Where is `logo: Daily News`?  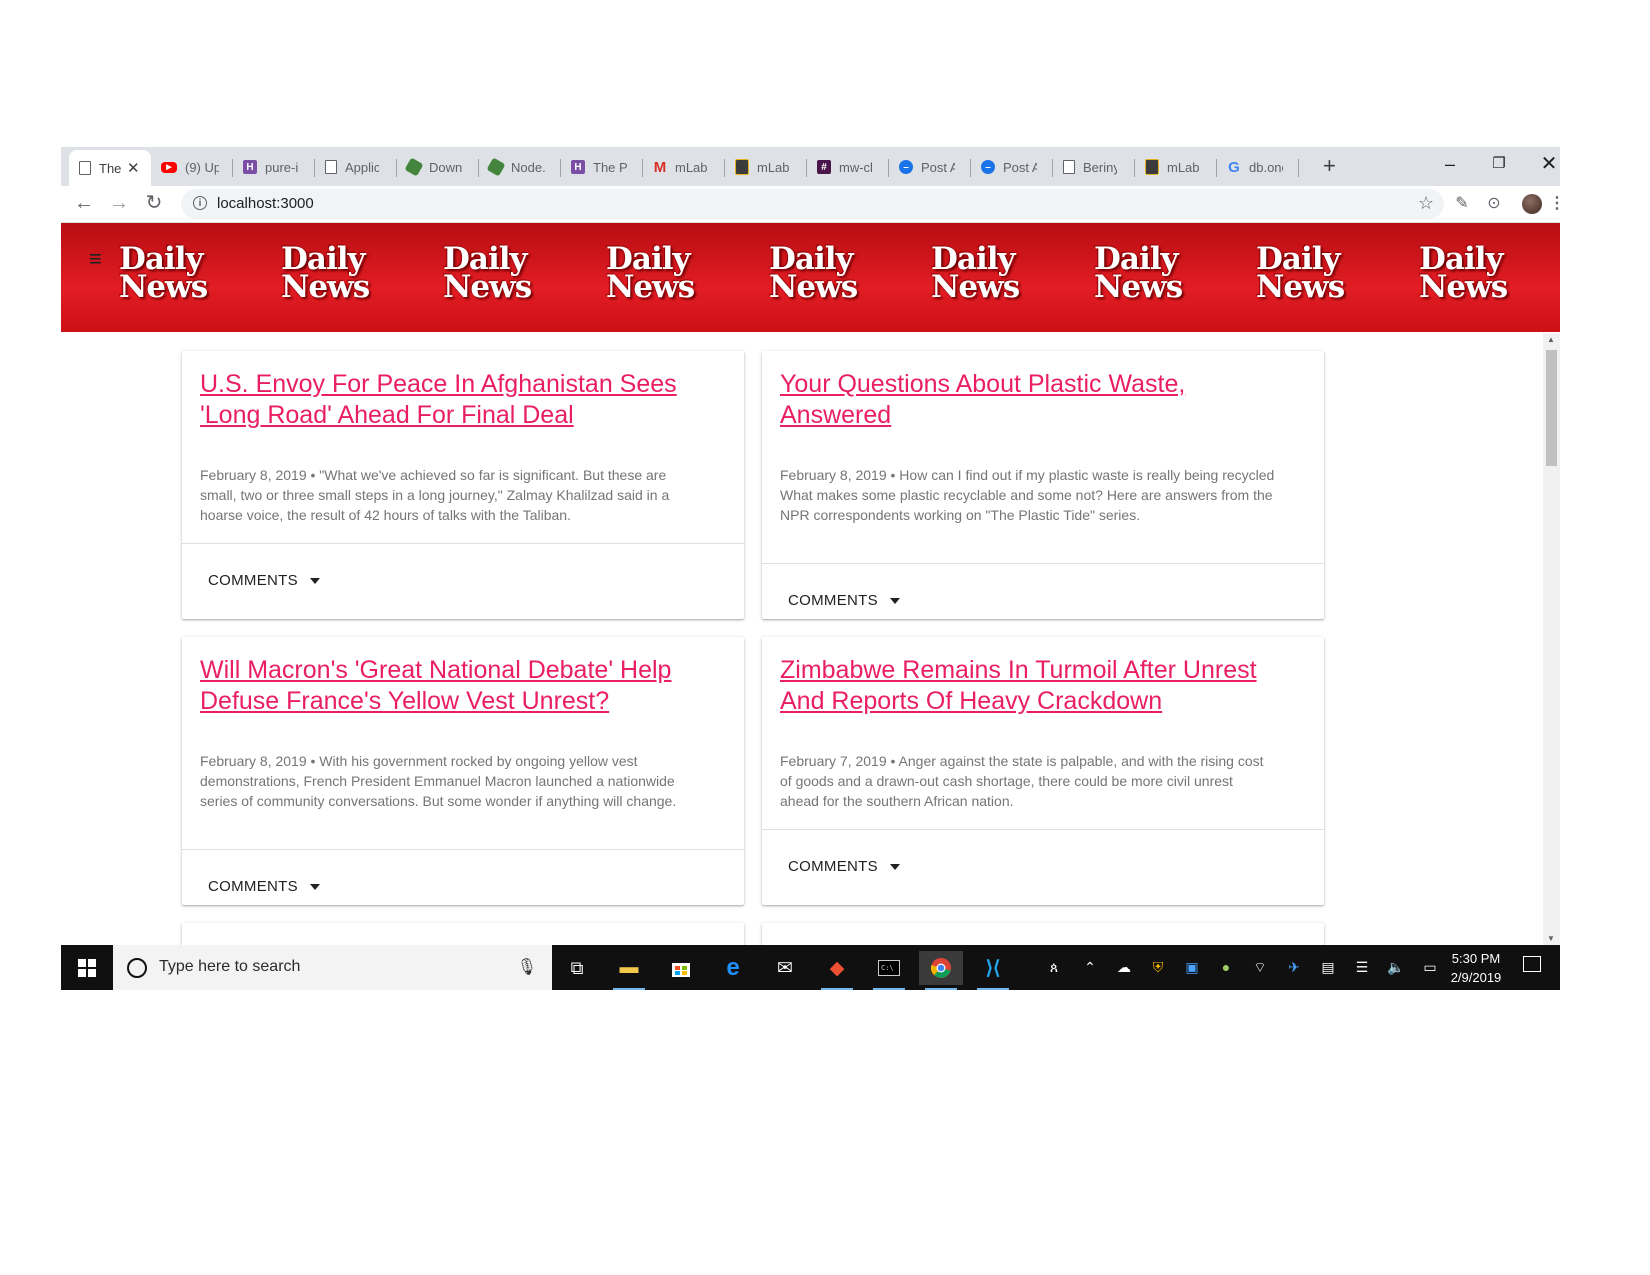
logo: Daily News is located at coordinates (487, 273).